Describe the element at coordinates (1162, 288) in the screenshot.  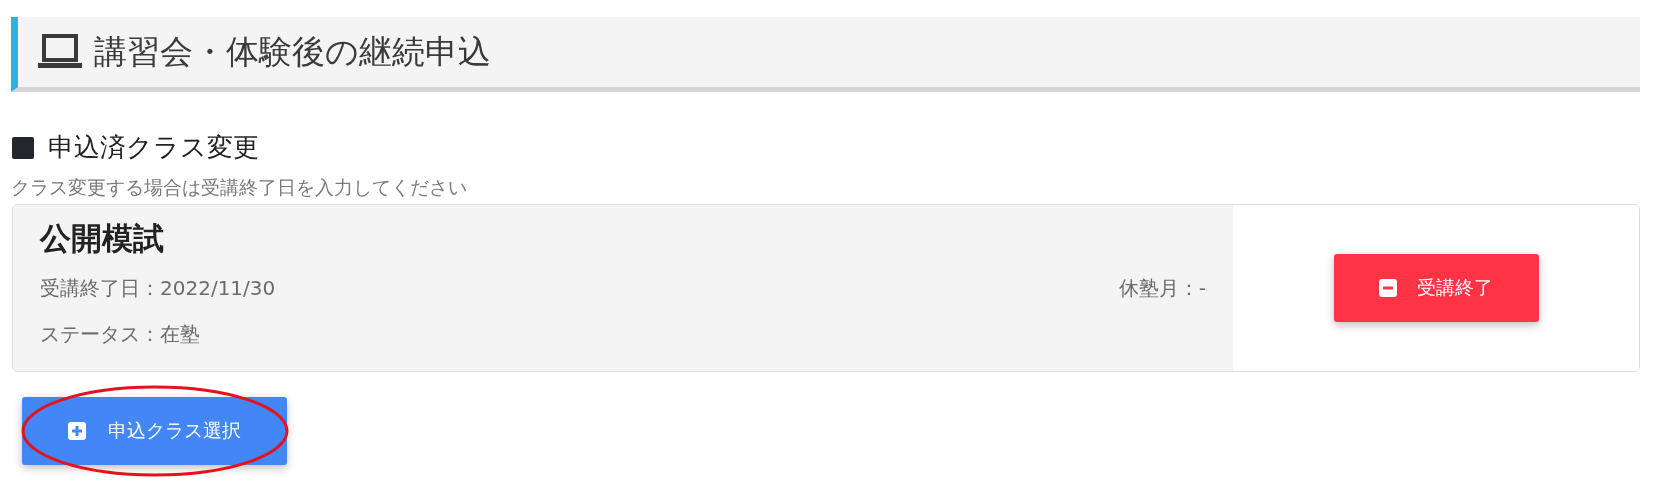
I see `suspension-month-text: 休塾月：-` at that location.